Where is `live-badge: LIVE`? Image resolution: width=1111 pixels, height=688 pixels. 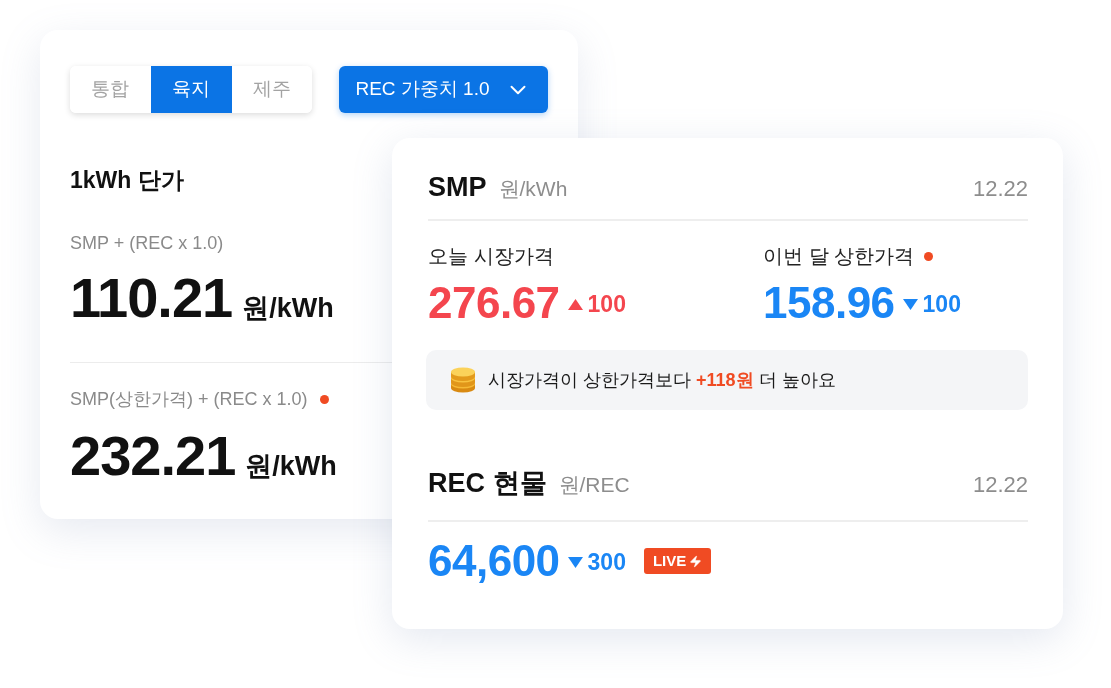
live-badge: LIVE is located at coordinates (677, 561).